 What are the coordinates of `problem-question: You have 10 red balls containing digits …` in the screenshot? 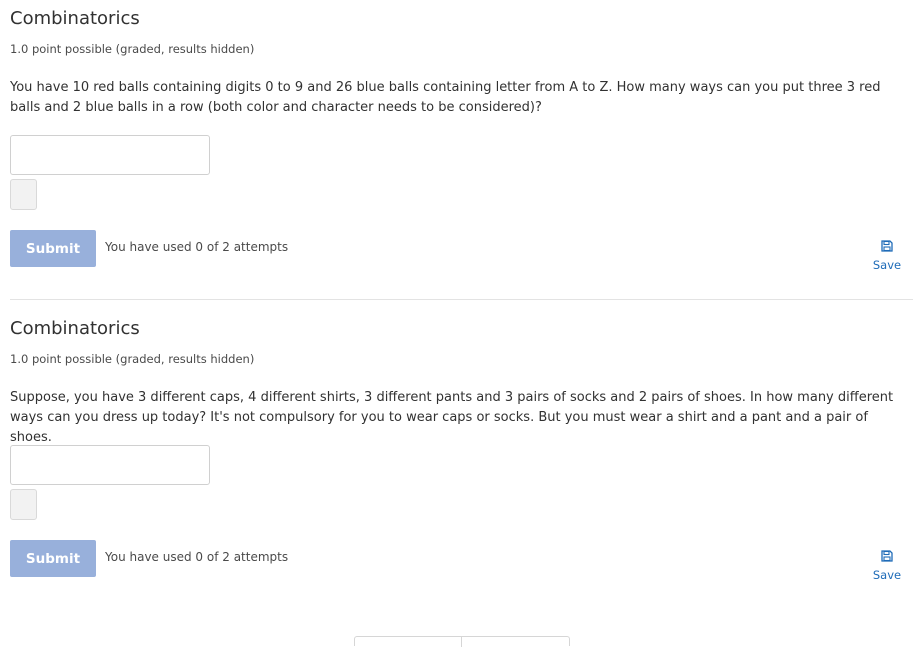 It's located at (445, 97).